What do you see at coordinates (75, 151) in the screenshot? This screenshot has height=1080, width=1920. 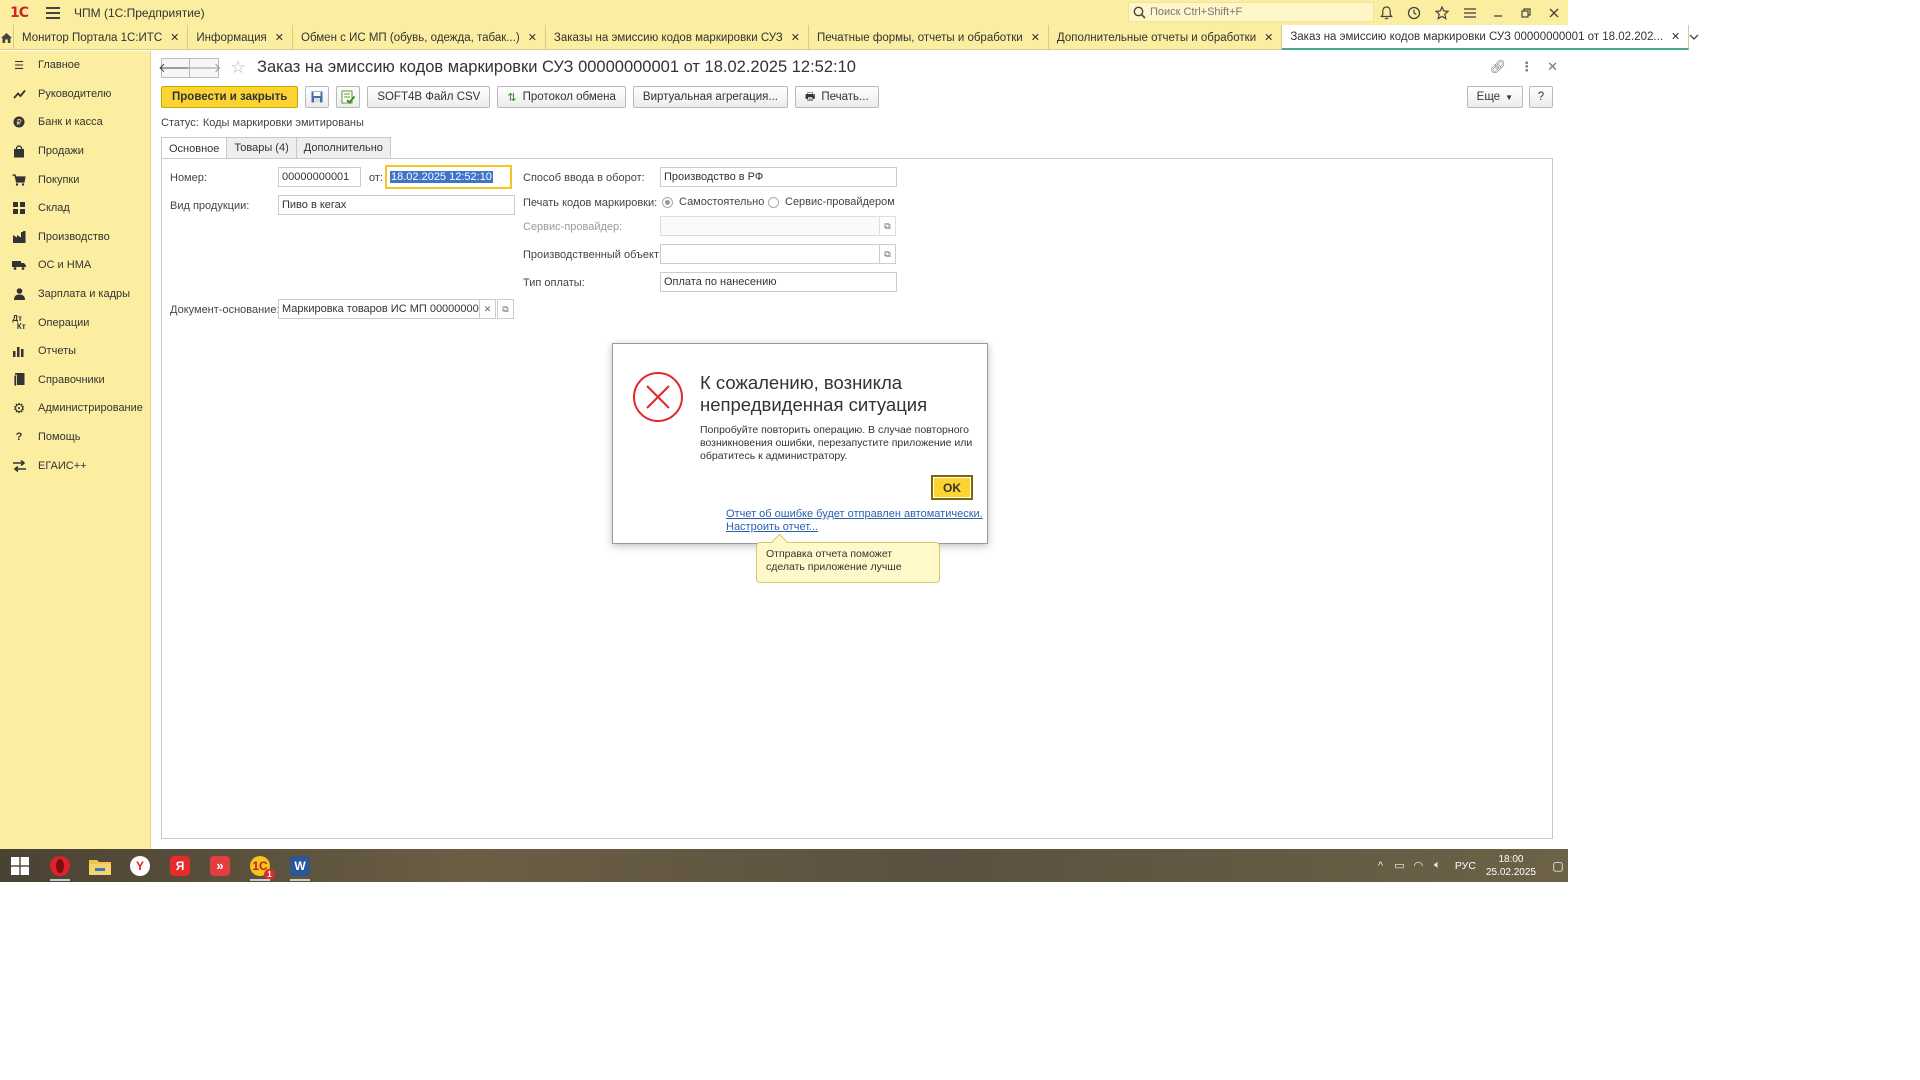 I see `sidebar-item-sales: Продажи` at bounding box center [75, 151].